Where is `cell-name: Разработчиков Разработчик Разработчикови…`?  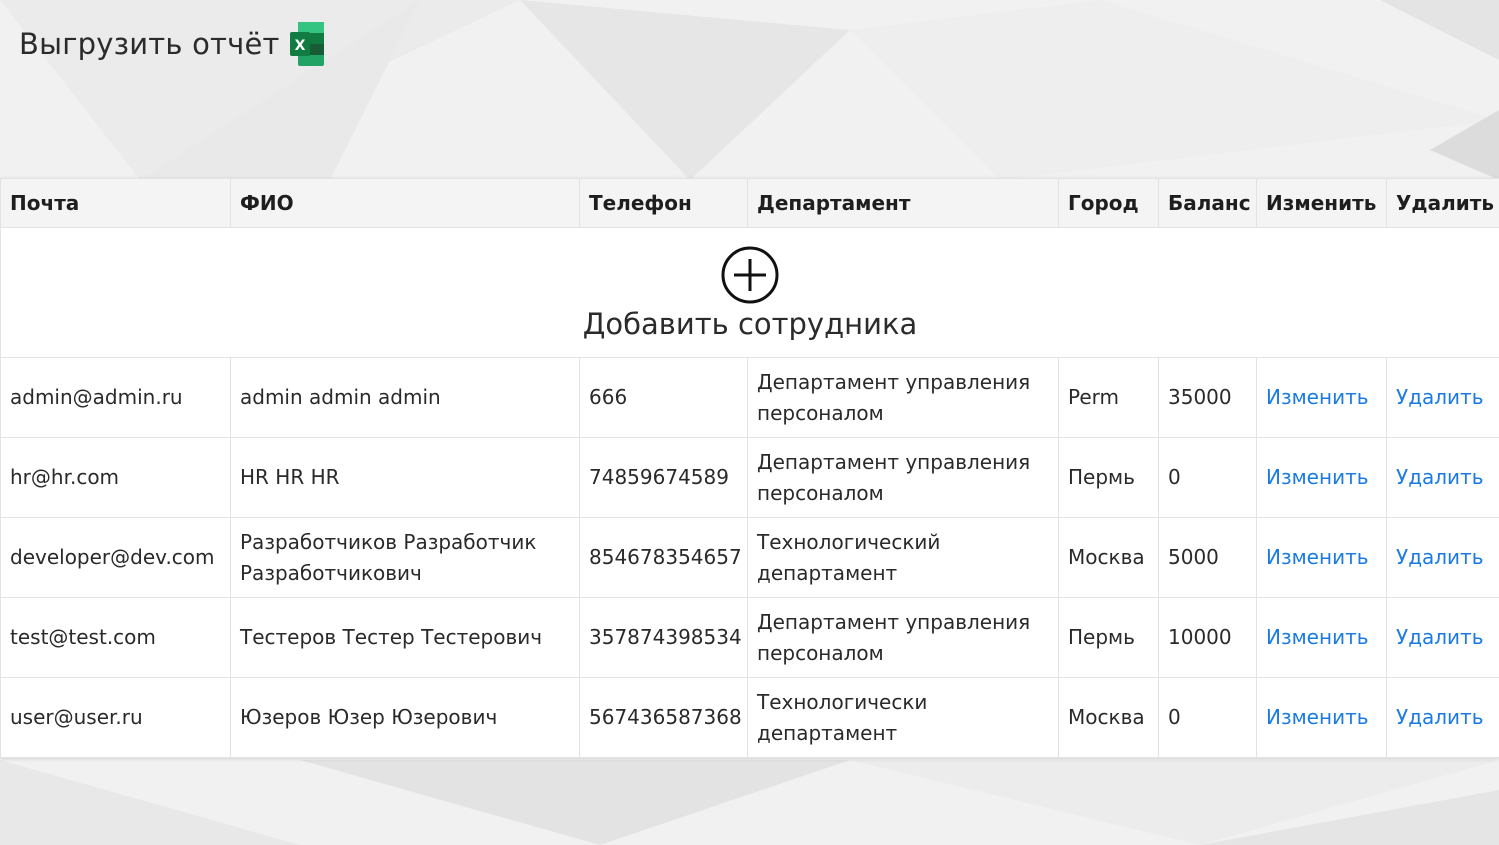 cell-name: Разработчиков Разработчик Разработчикови… is located at coordinates (405, 557).